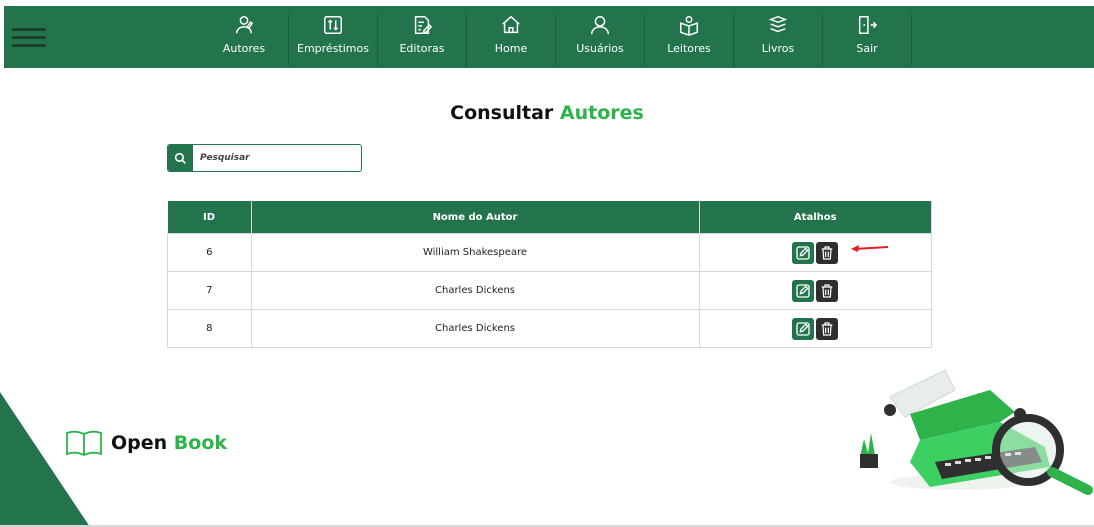 Image resolution: width=1094 pixels, height=527 pixels. What do you see at coordinates (139, 443) in the screenshot?
I see `logo-text-main: Open` at bounding box center [139, 443].